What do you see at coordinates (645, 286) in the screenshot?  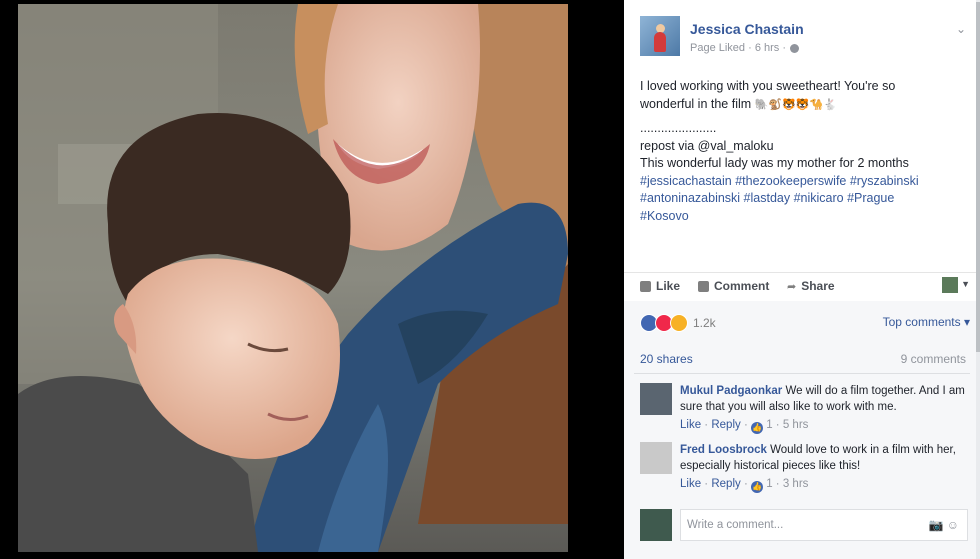 I see `thumbs-up-icon` at bounding box center [645, 286].